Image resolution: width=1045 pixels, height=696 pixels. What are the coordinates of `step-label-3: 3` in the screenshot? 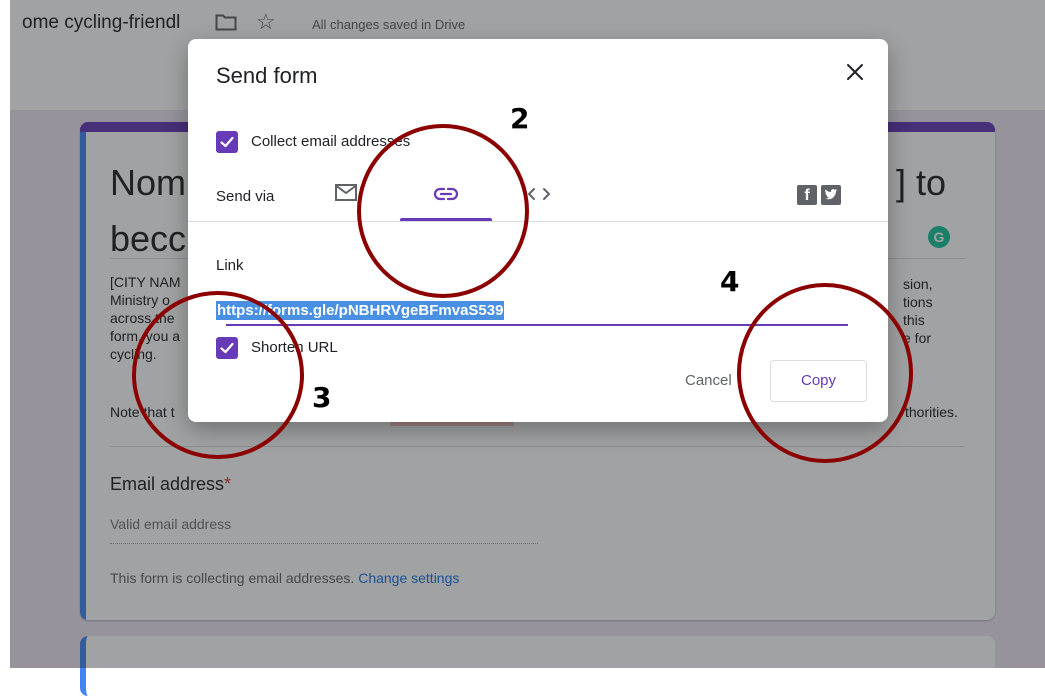 It's located at (322, 397).